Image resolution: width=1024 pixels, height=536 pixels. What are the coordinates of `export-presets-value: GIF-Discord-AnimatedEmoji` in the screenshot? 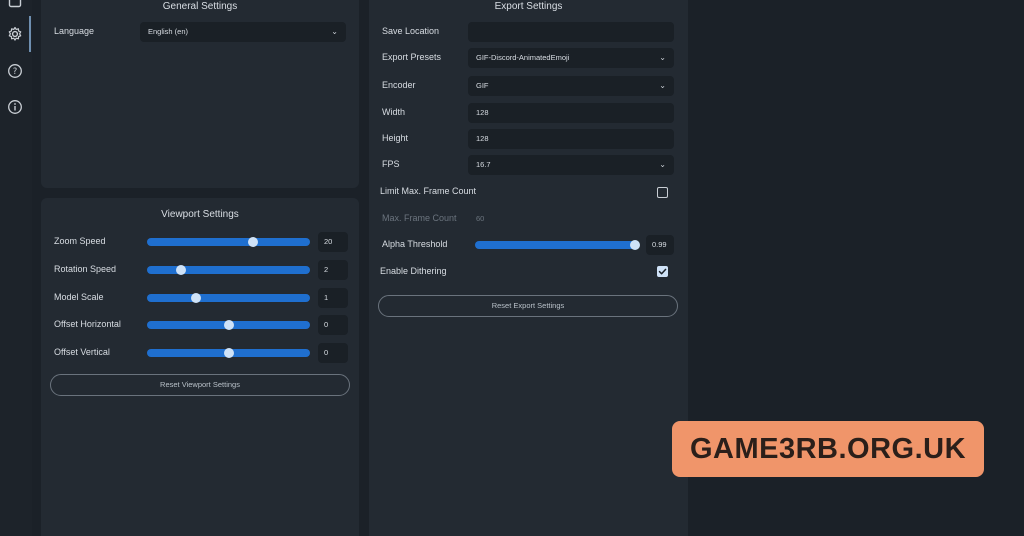 It's located at (523, 57).